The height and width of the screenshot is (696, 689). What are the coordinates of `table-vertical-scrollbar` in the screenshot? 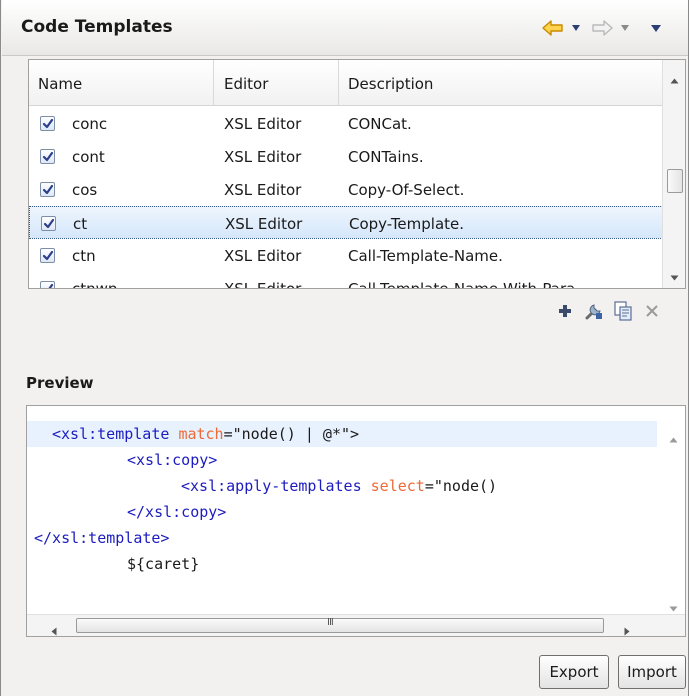 It's located at (673, 174).